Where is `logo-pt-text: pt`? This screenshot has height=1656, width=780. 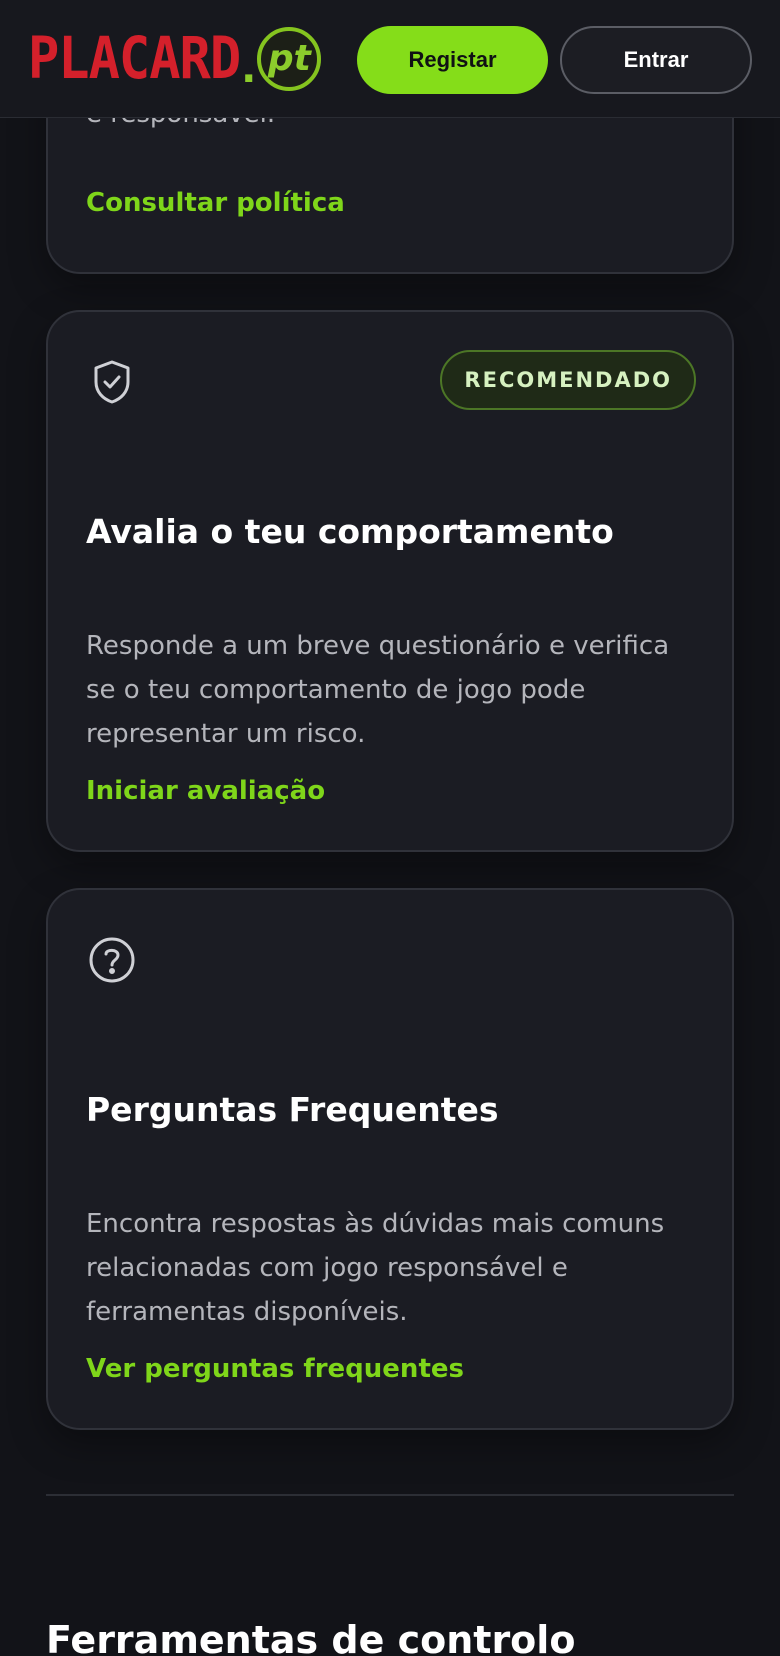
logo-pt-text: pt is located at coordinates (289, 58).